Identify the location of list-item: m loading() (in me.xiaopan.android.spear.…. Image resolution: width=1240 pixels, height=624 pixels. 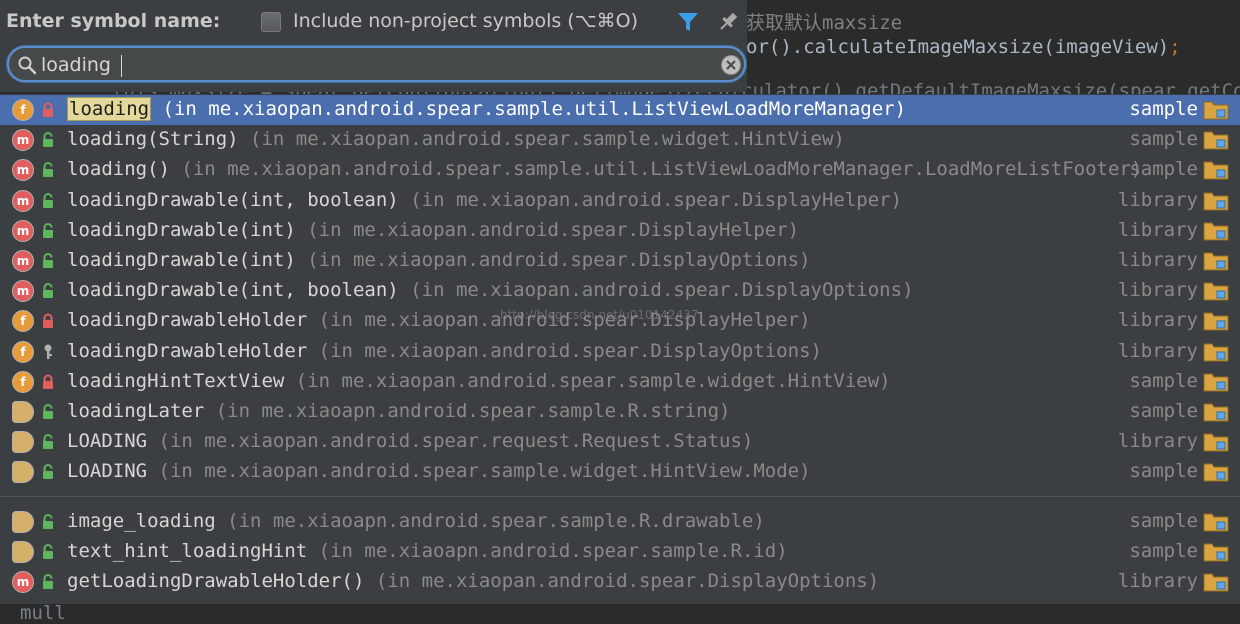
(620, 170).